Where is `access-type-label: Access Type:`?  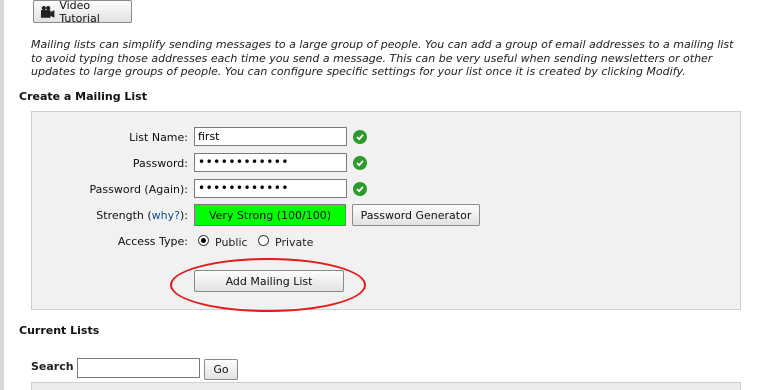 access-type-label: Access Type: is located at coordinates (152, 241).